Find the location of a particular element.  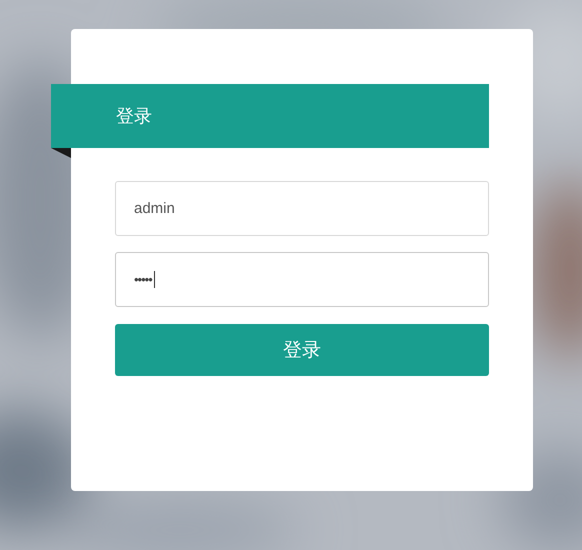

ribbon-fold-icon is located at coordinates (61, 153).